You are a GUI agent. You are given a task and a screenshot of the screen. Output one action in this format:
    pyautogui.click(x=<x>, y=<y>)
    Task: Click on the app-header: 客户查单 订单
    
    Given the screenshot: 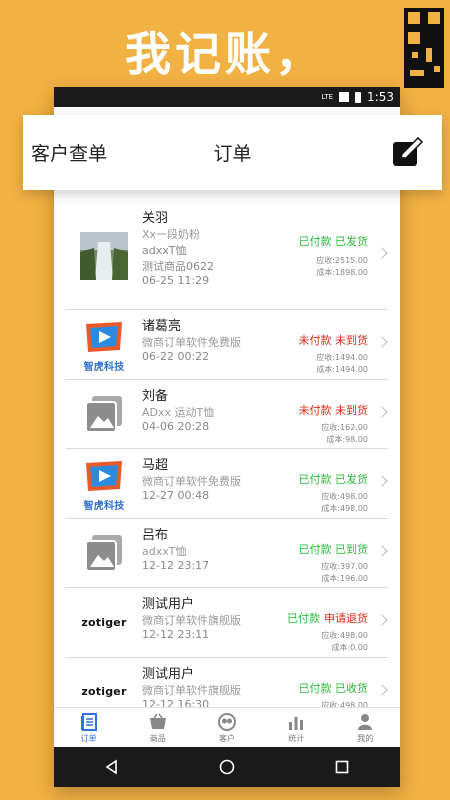 What is the action you would take?
    pyautogui.click(x=232, y=152)
    